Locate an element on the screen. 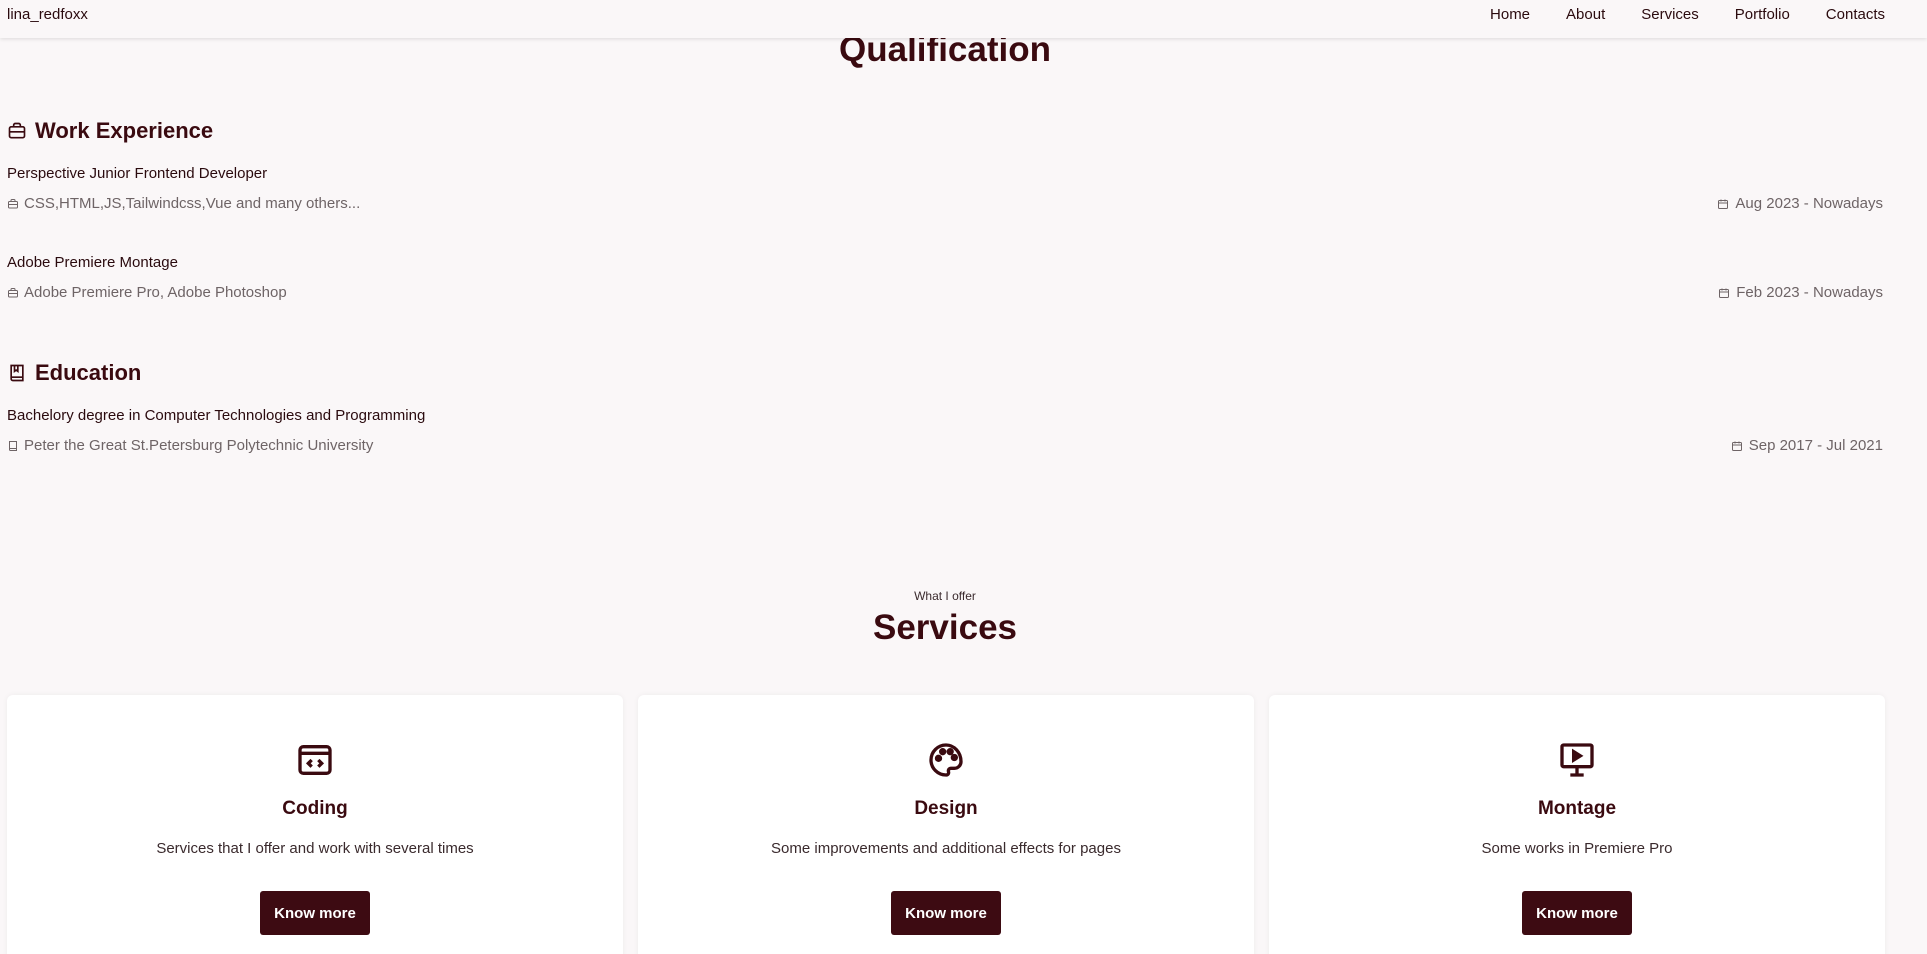  nav-link-contacts: Contacts is located at coordinates (1855, 14).